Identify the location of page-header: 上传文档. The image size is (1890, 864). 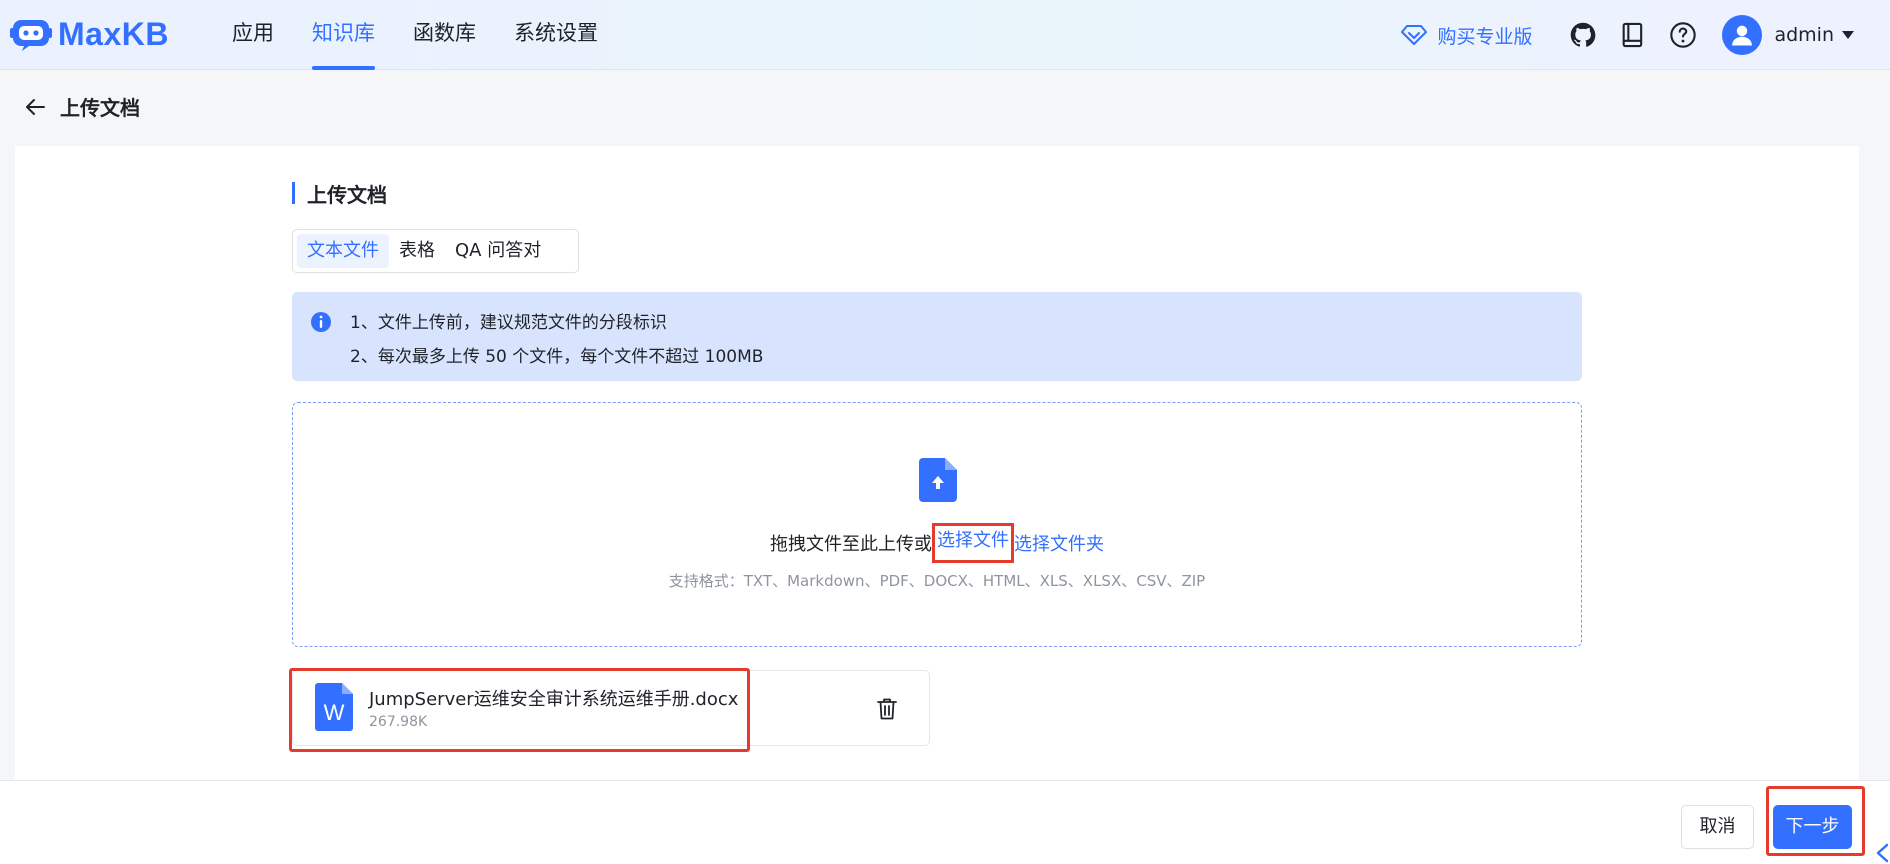
(82, 106).